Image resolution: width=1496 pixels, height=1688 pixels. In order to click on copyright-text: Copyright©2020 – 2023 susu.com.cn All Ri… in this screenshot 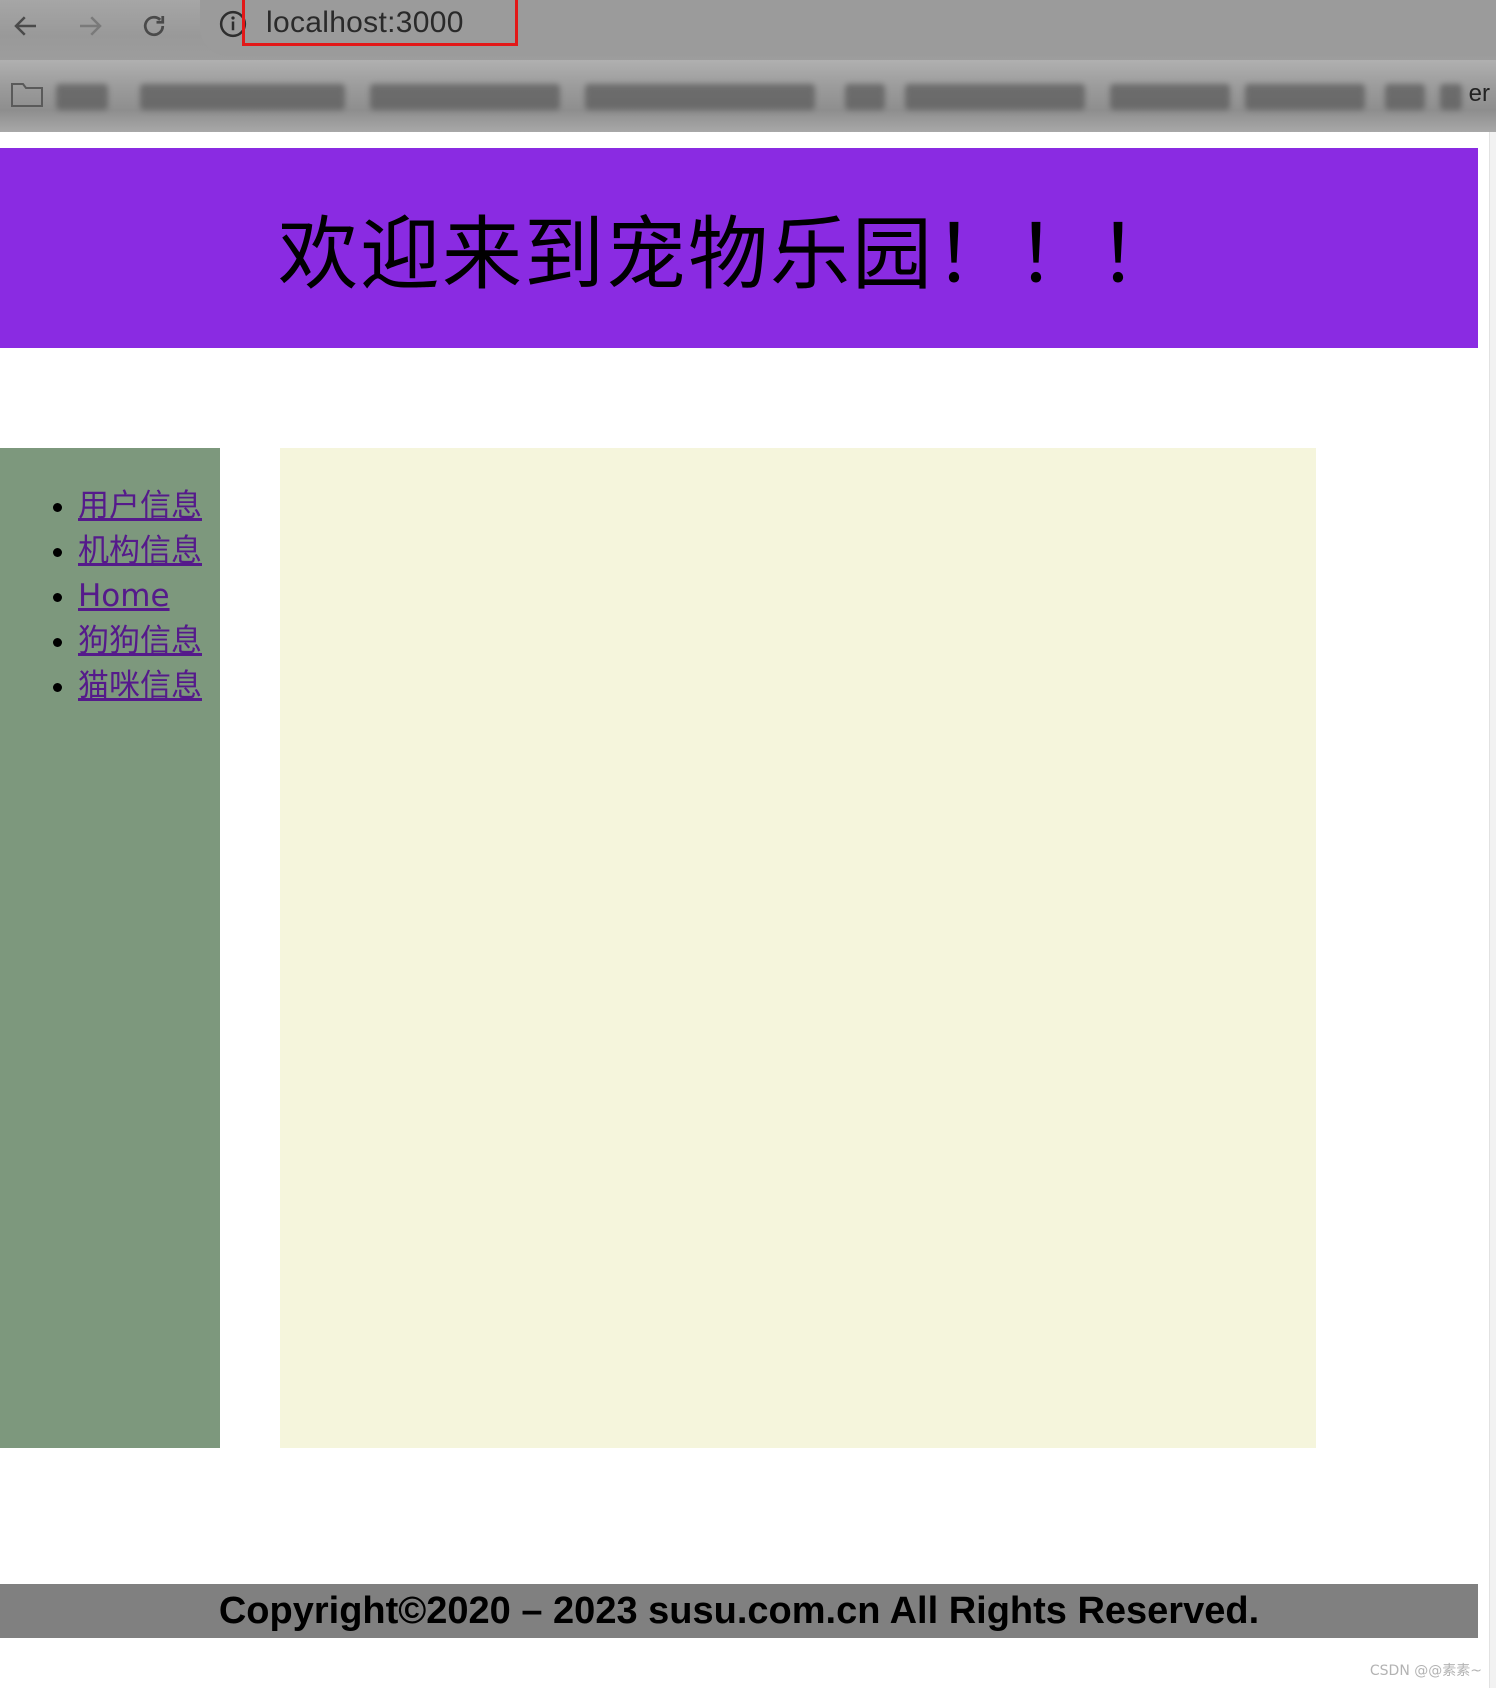, I will do `click(739, 1610)`.